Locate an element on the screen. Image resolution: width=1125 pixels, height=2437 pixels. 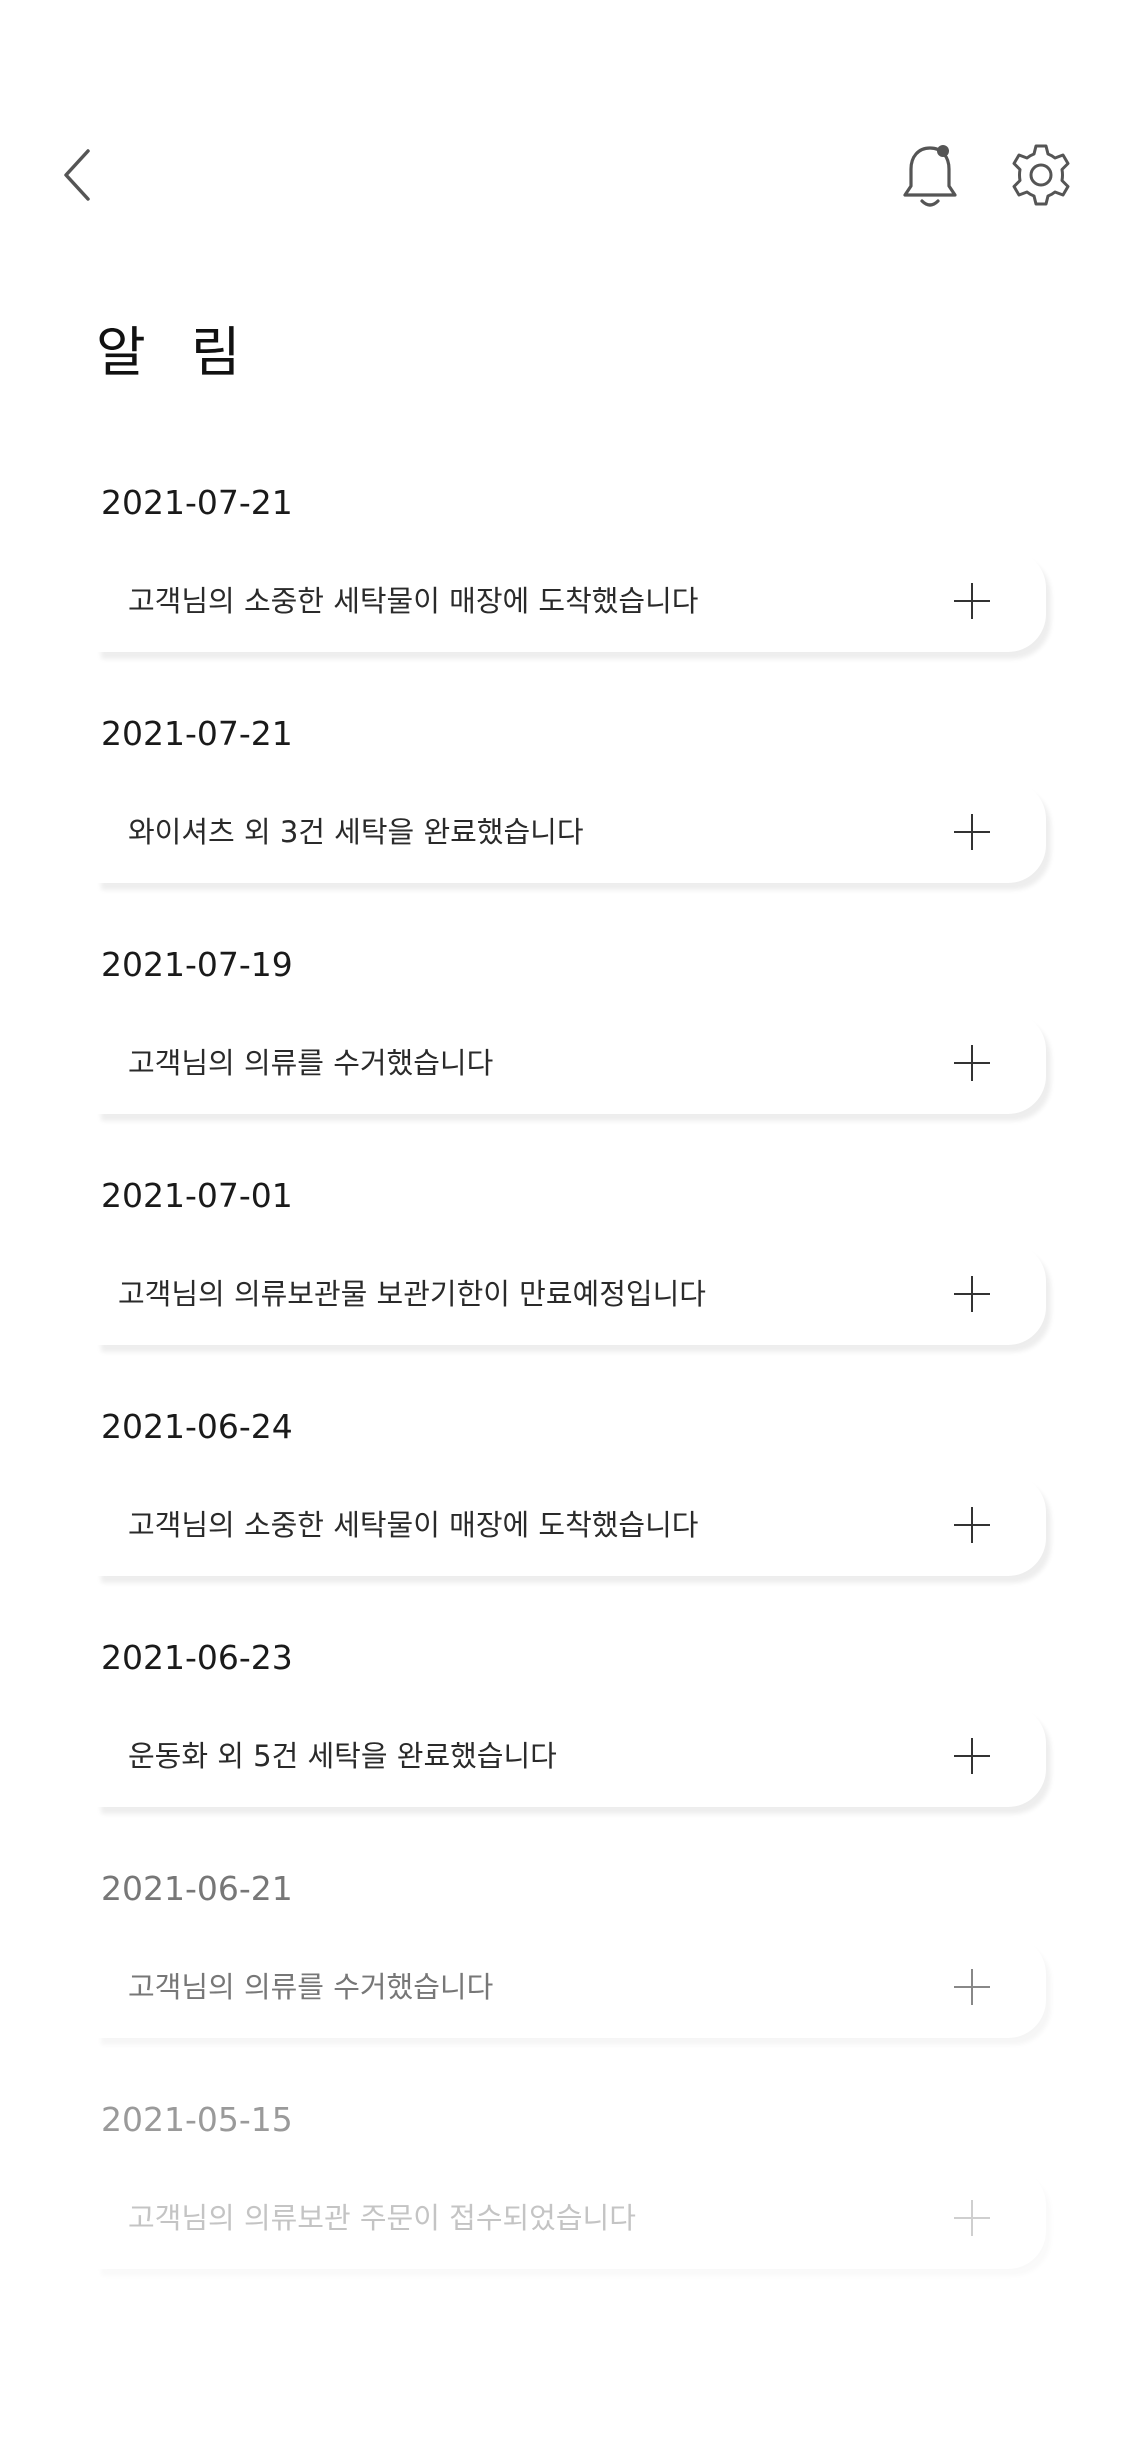
notification-message: 운동화 외 5건 세탁을 완료했습니다 is located at coordinates (342, 1756).